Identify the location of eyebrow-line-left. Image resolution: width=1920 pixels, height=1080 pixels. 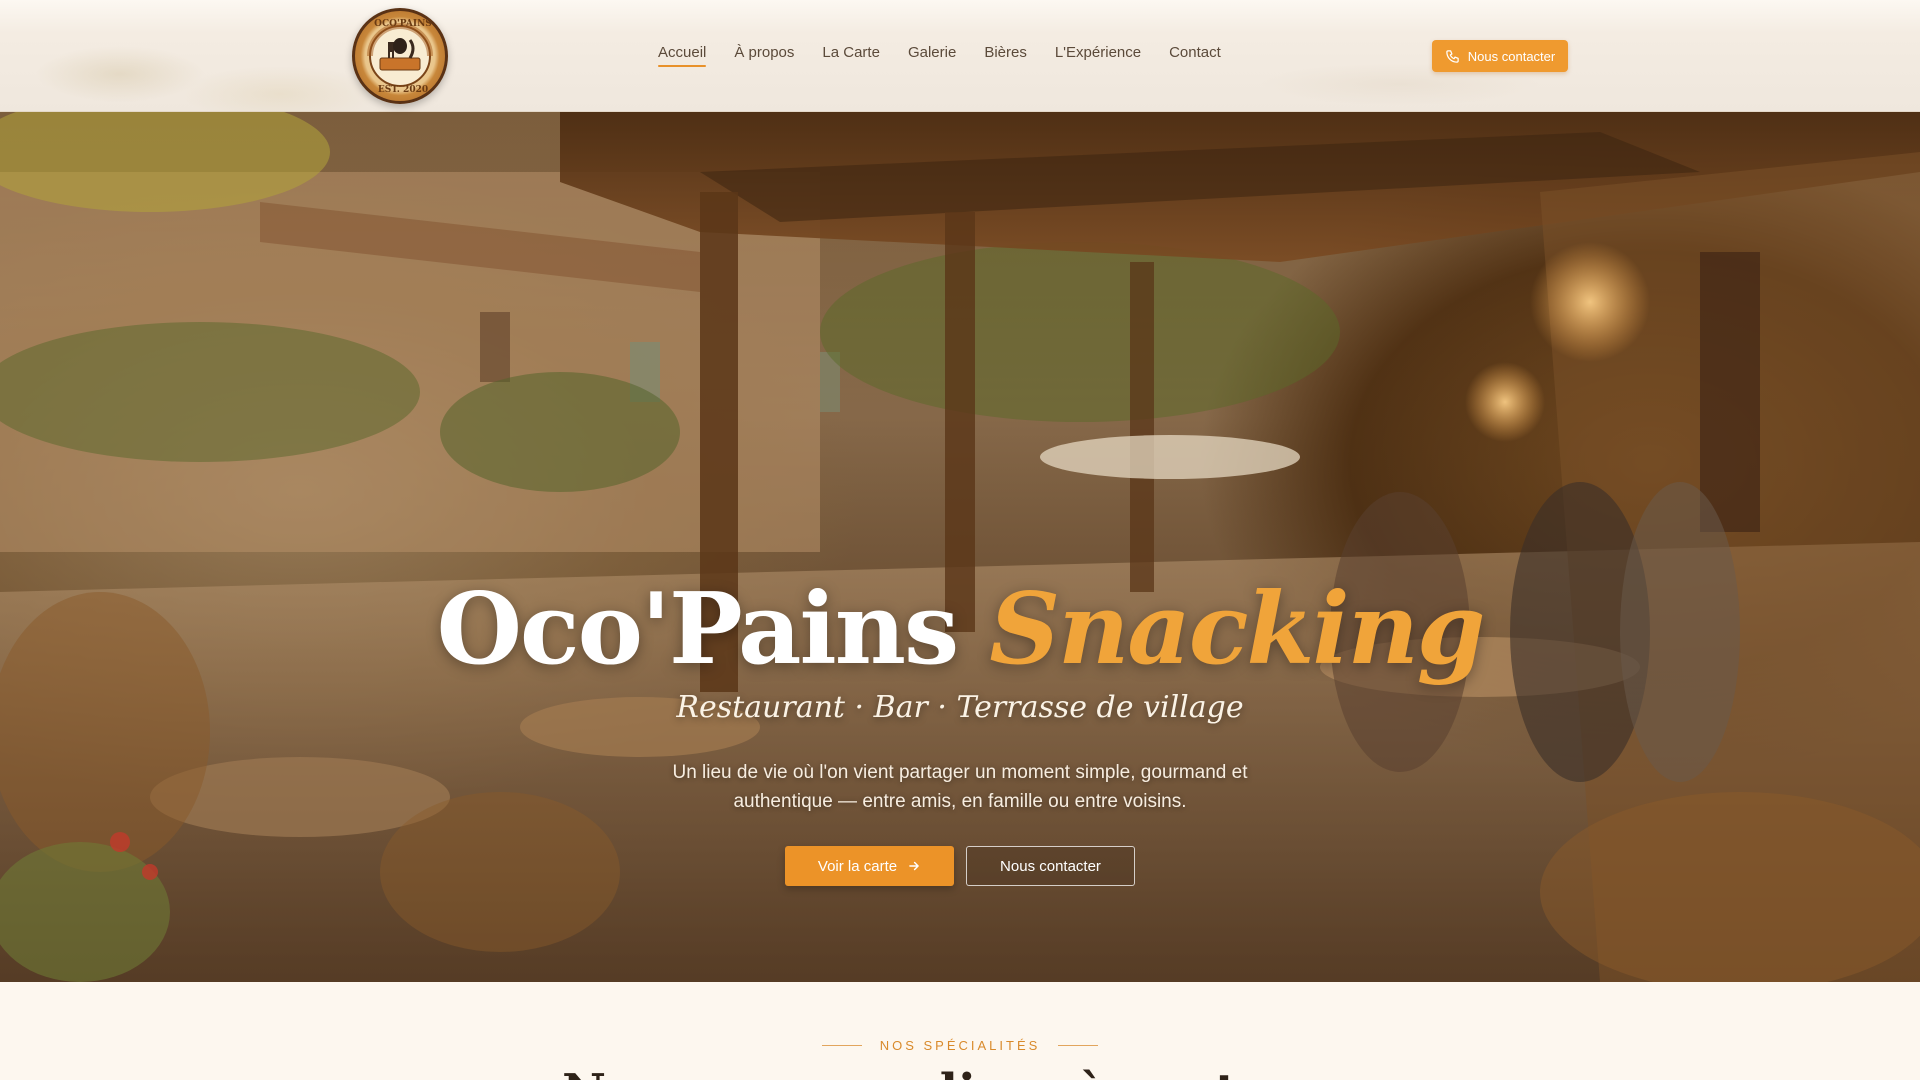
(841, 1045).